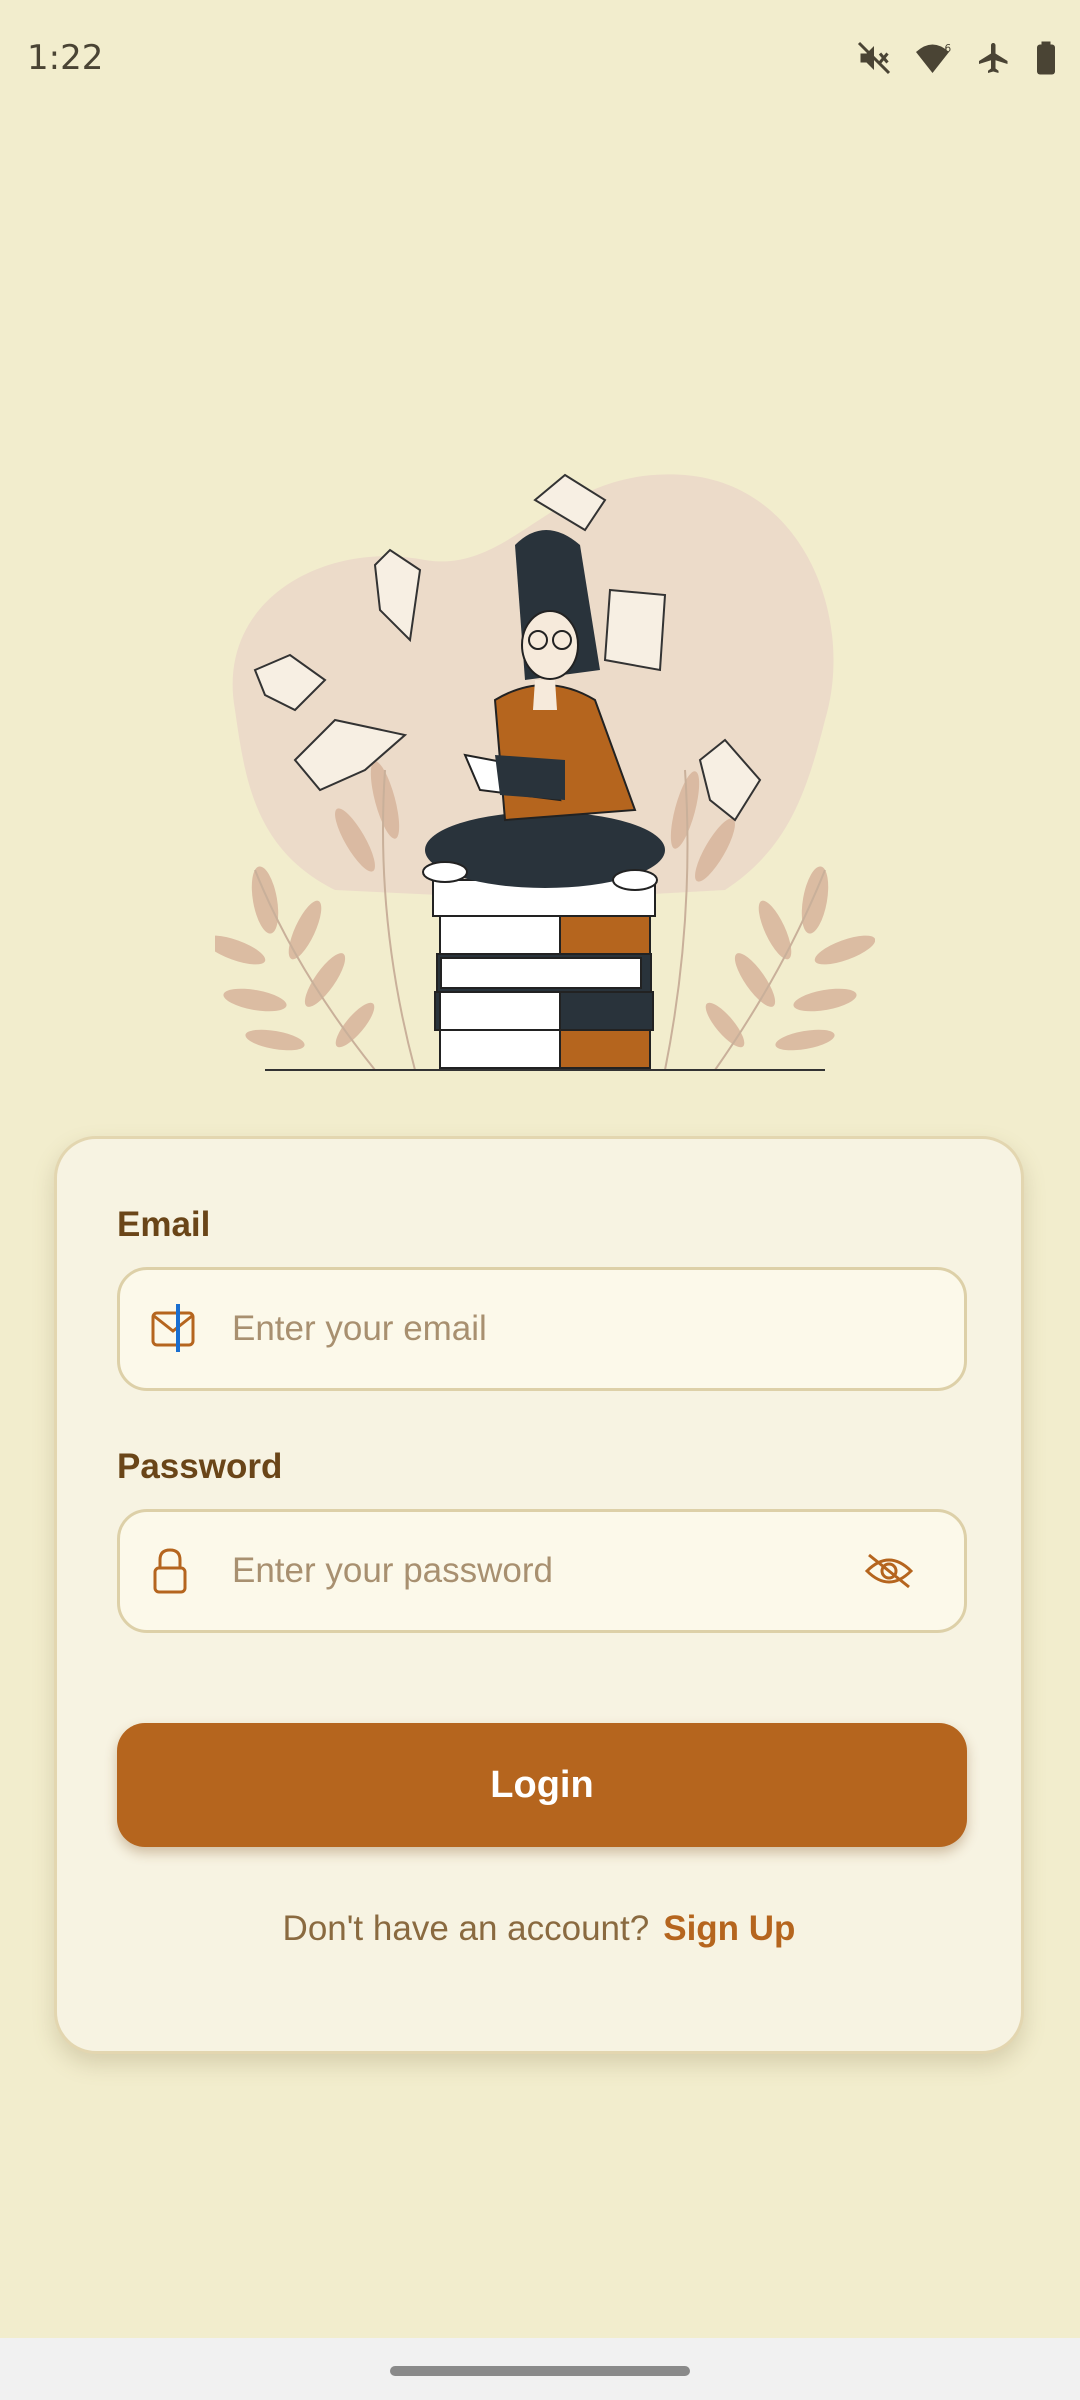 The image size is (1080, 2400). I want to click on password-field, so click(542, 1571).